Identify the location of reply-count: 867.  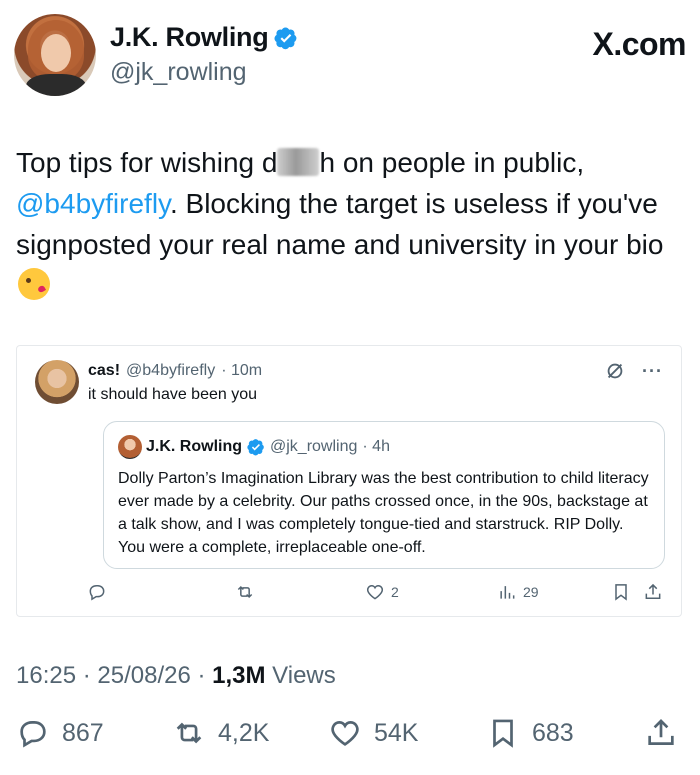
(83, 732).